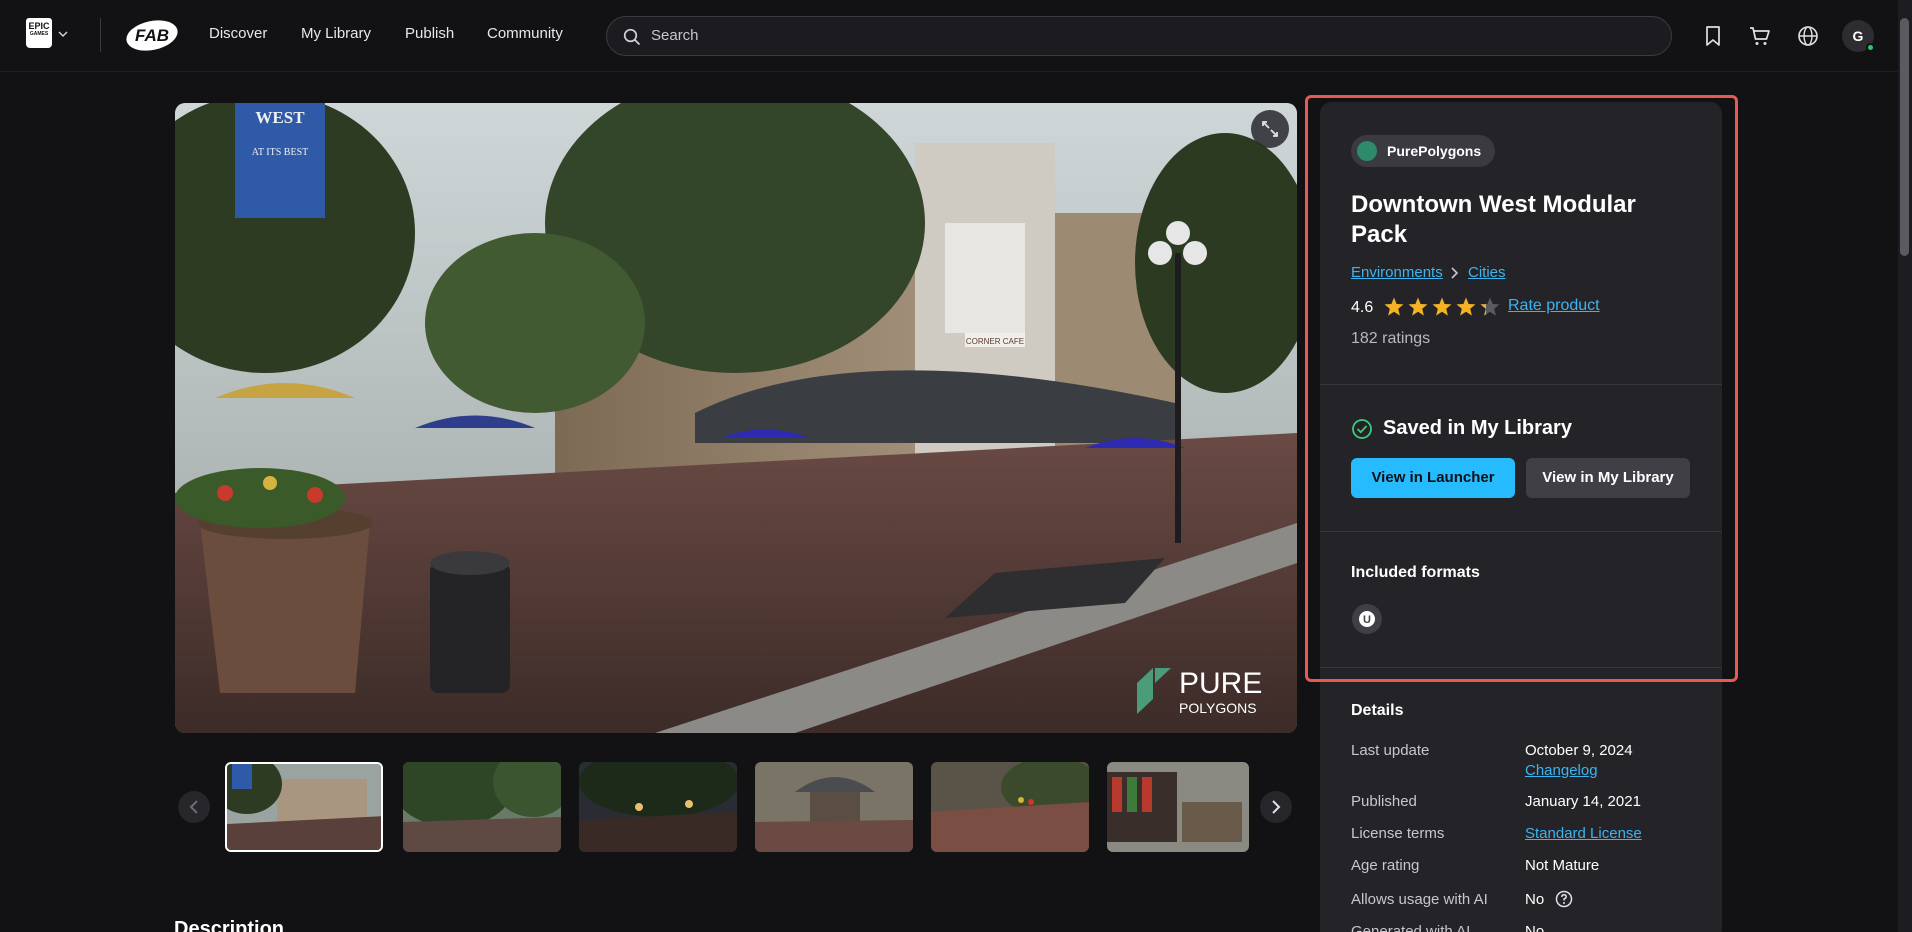 Image resolution: width=1912 pixels, height=932 pixels. What do you see at coordinates (1760, 36) in the screenshot?
I see `cart-icon` at bounding box center [1760, 36].